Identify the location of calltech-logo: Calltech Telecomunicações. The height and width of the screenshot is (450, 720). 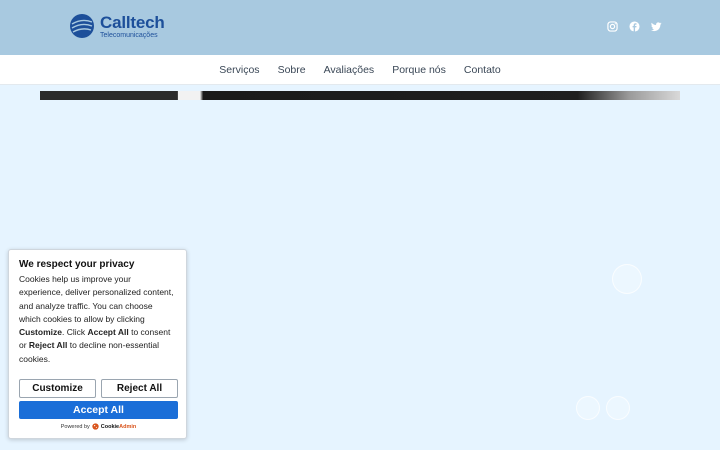
(116, 26).